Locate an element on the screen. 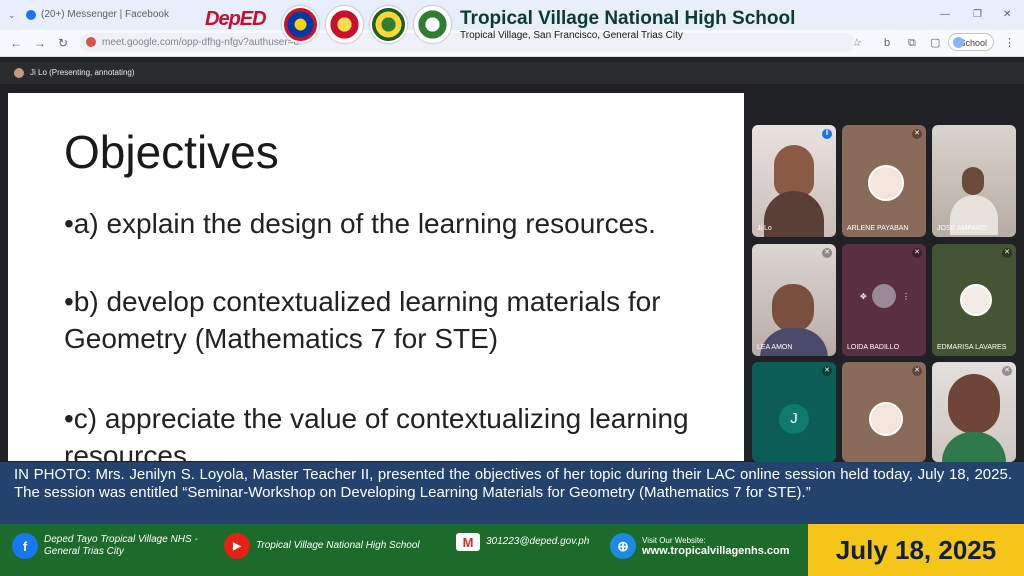  tab-list-icon: ⌄ is located at coordinates (12, 15).